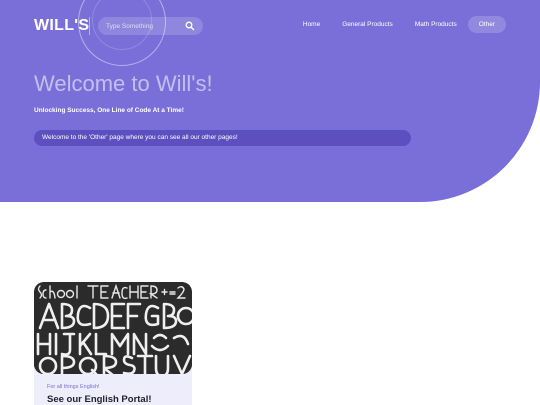 The width and height of the screenshot is (540, 405). What do you see at coordinates (138, 26) in the screenshot?
I see `search-input` at bounding box center [138, 26].